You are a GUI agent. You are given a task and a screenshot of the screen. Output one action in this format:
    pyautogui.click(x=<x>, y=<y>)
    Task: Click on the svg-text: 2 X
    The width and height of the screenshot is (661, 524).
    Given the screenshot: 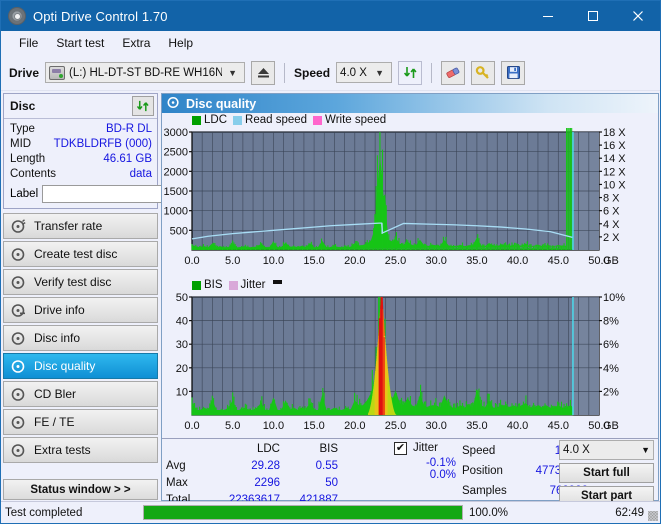 What is the action you would take?
    pyautogui.click(x=611, y=238)
    